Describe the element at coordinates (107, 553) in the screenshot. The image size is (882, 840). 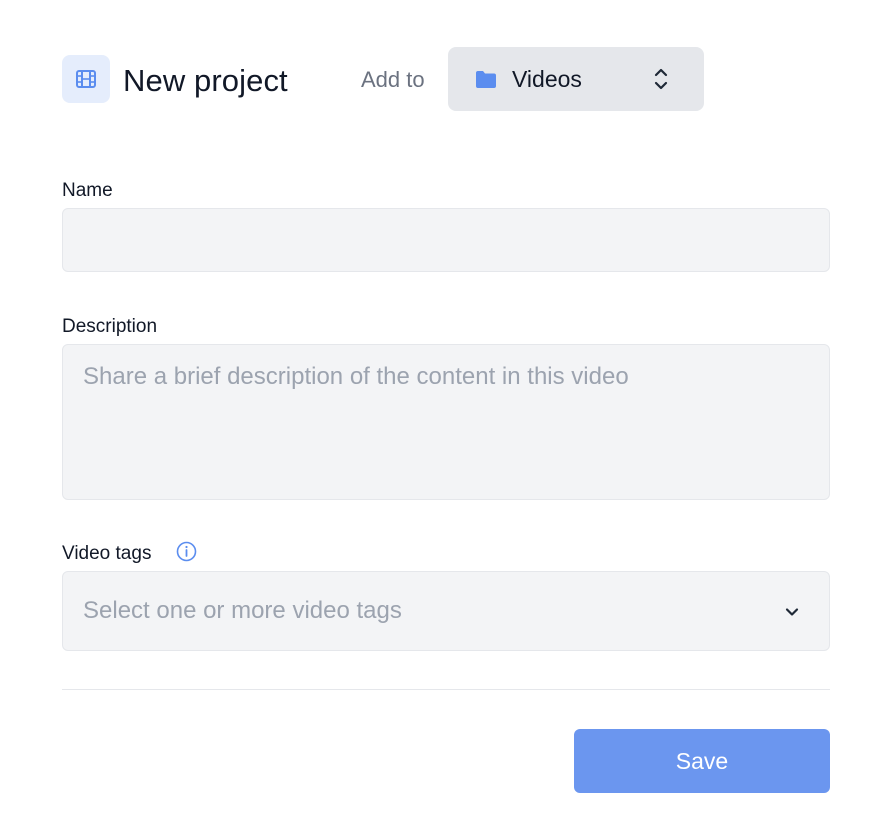
I see `video-tags-label: Video tags` at that location.